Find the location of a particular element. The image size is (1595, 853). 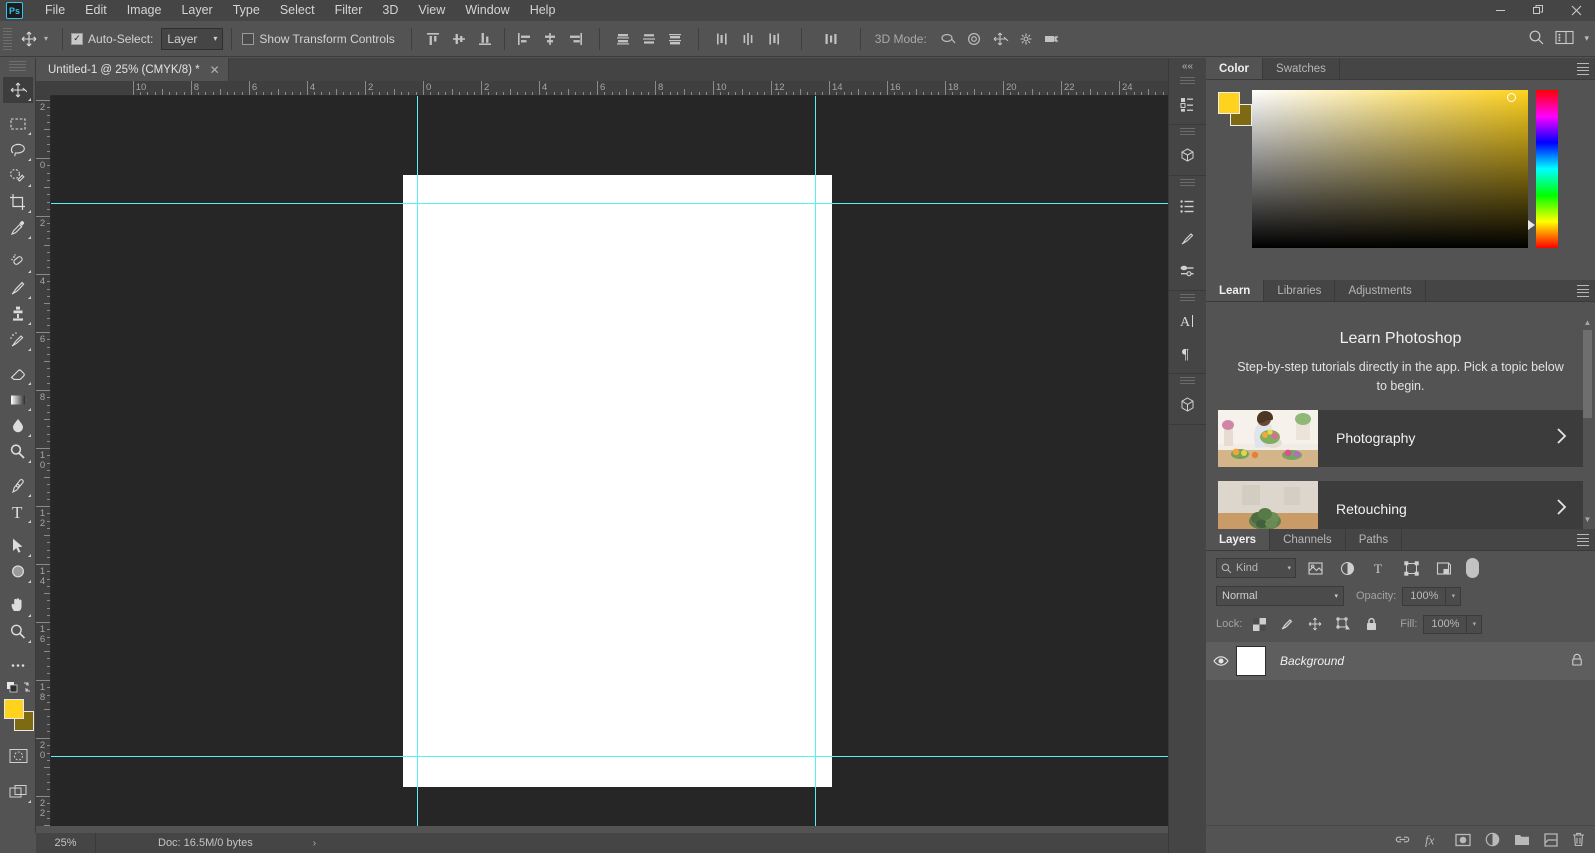

menu-item-layer: Layer is located at coordinates (196, 10).